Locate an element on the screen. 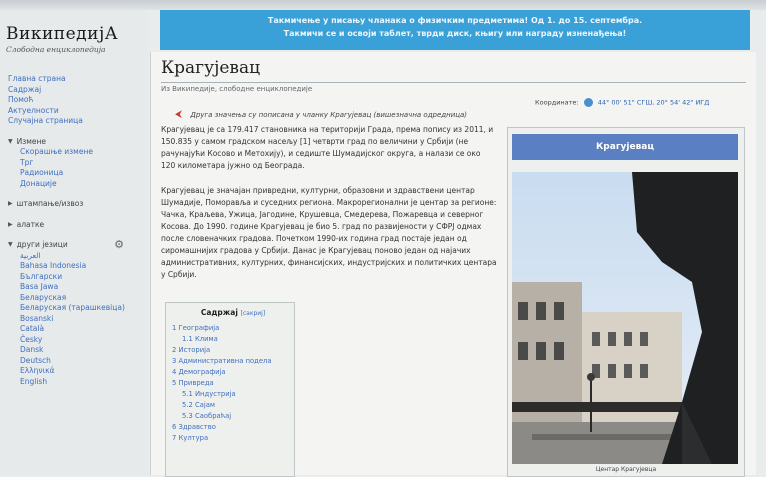 This screenshot has height=477, width=766. nav-help: Помоћ is located at coordinates (76, 100).